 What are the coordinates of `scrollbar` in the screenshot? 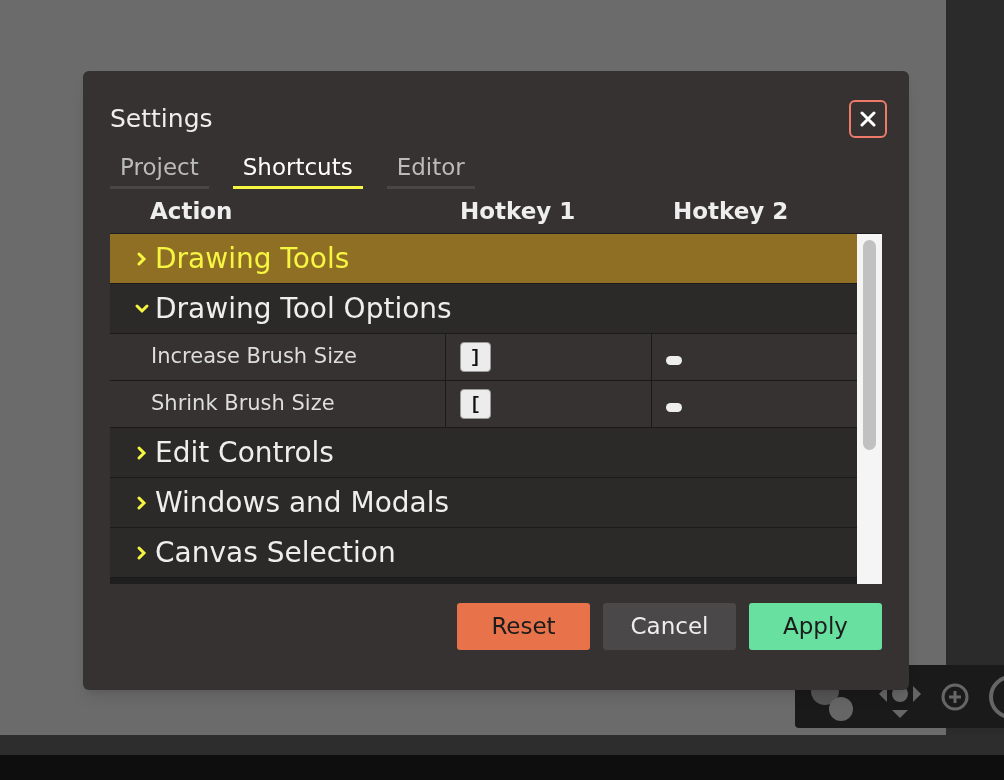 It's located at (869, 409).